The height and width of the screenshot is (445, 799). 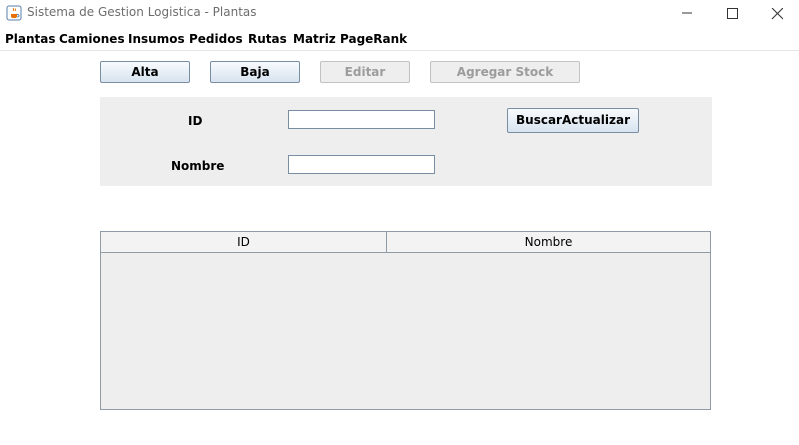 What do you see at coordinates (156, 39) in the screenshot?
I see `menu-insumos: Insumos` at bounding box center [156, 39].